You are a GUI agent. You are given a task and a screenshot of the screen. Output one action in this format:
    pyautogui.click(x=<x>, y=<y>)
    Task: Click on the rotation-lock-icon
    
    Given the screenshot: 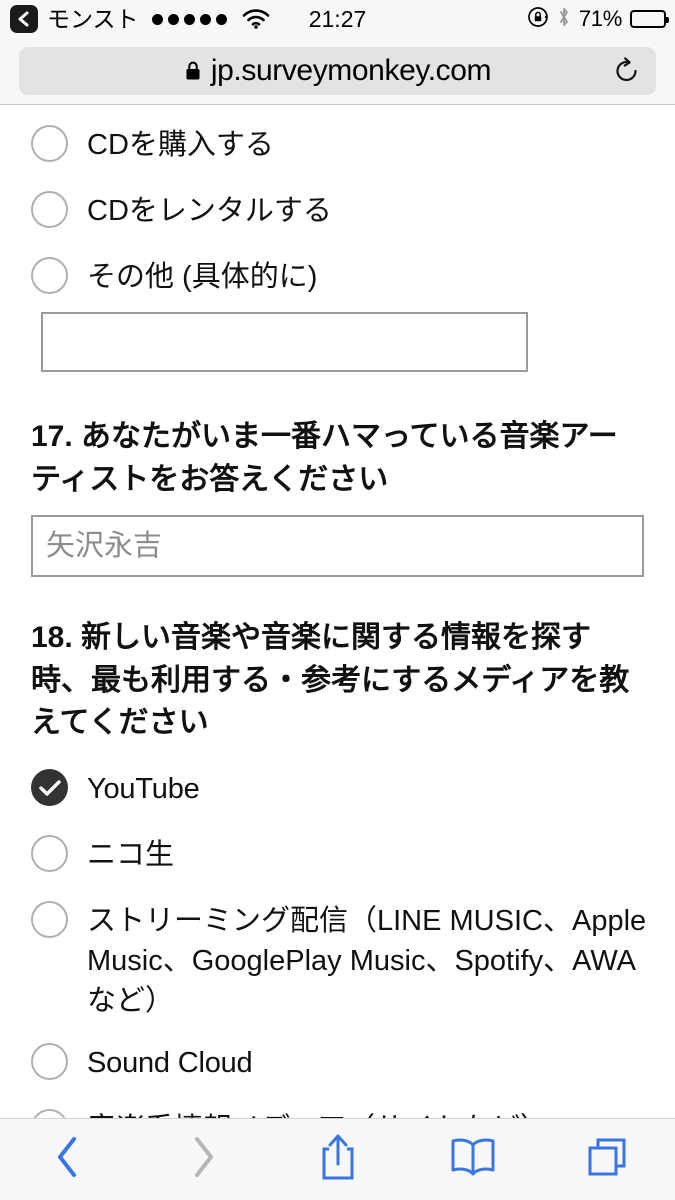 What is the action you would take?
    pyautogui.click(x=538, y=19)
    